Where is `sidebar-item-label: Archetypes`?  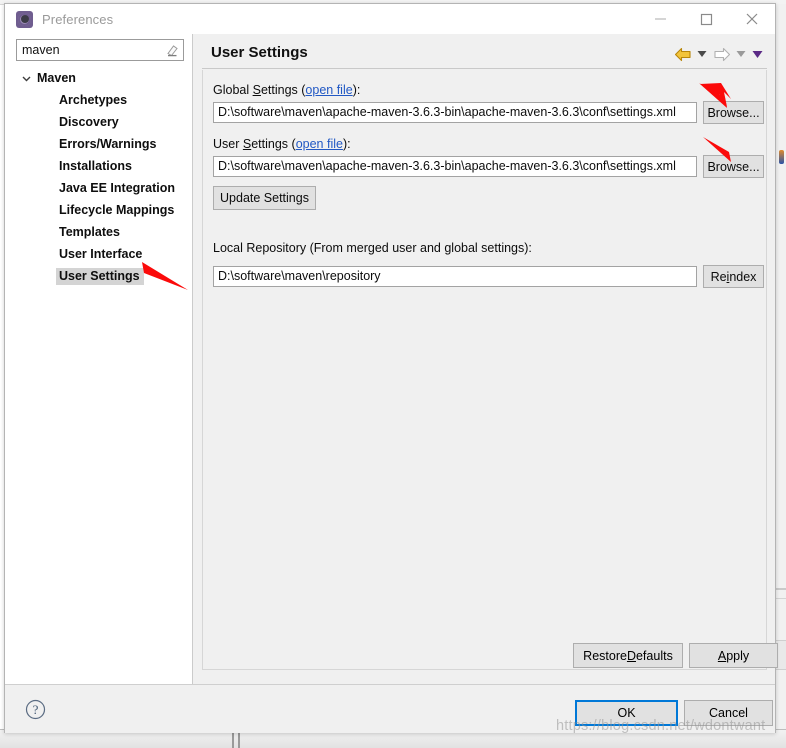 sidebar-item-label: Archetypes is located at coordinates (93, 100).